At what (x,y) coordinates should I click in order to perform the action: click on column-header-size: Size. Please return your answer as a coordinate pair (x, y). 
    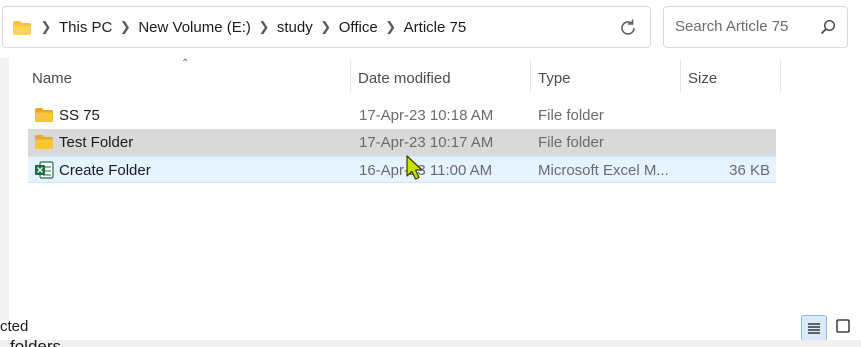
    Looking at the image, I should click on (731, 78).